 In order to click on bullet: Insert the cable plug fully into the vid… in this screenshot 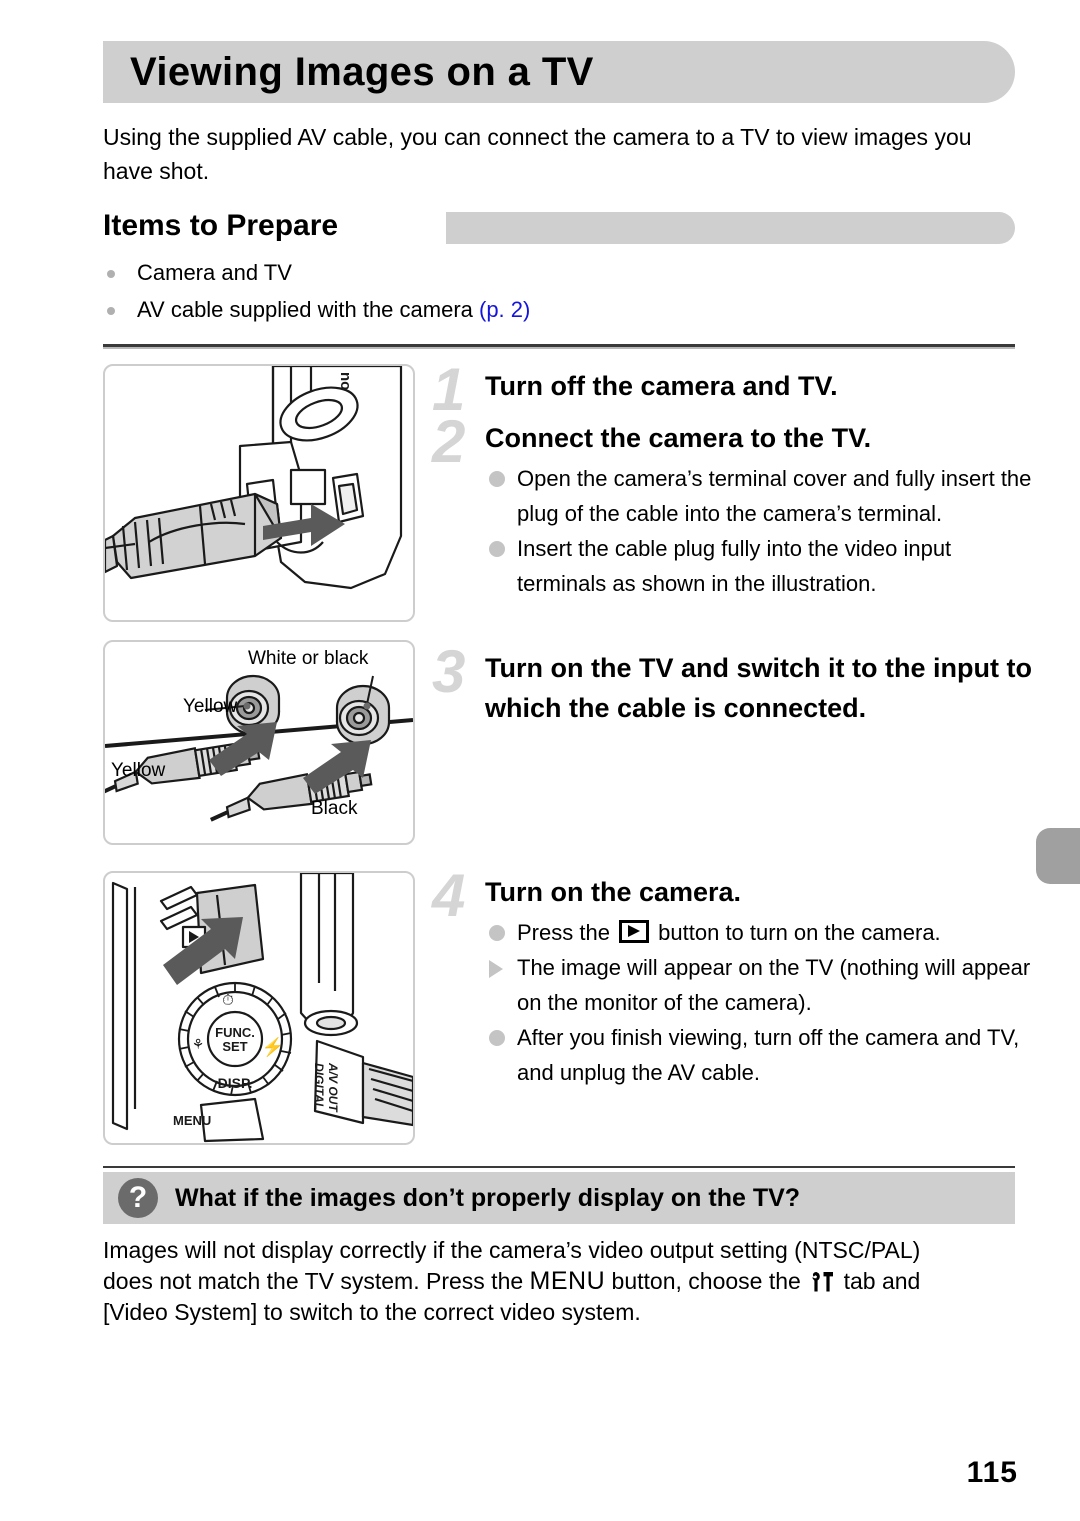, I will do `click(758, 566)`.